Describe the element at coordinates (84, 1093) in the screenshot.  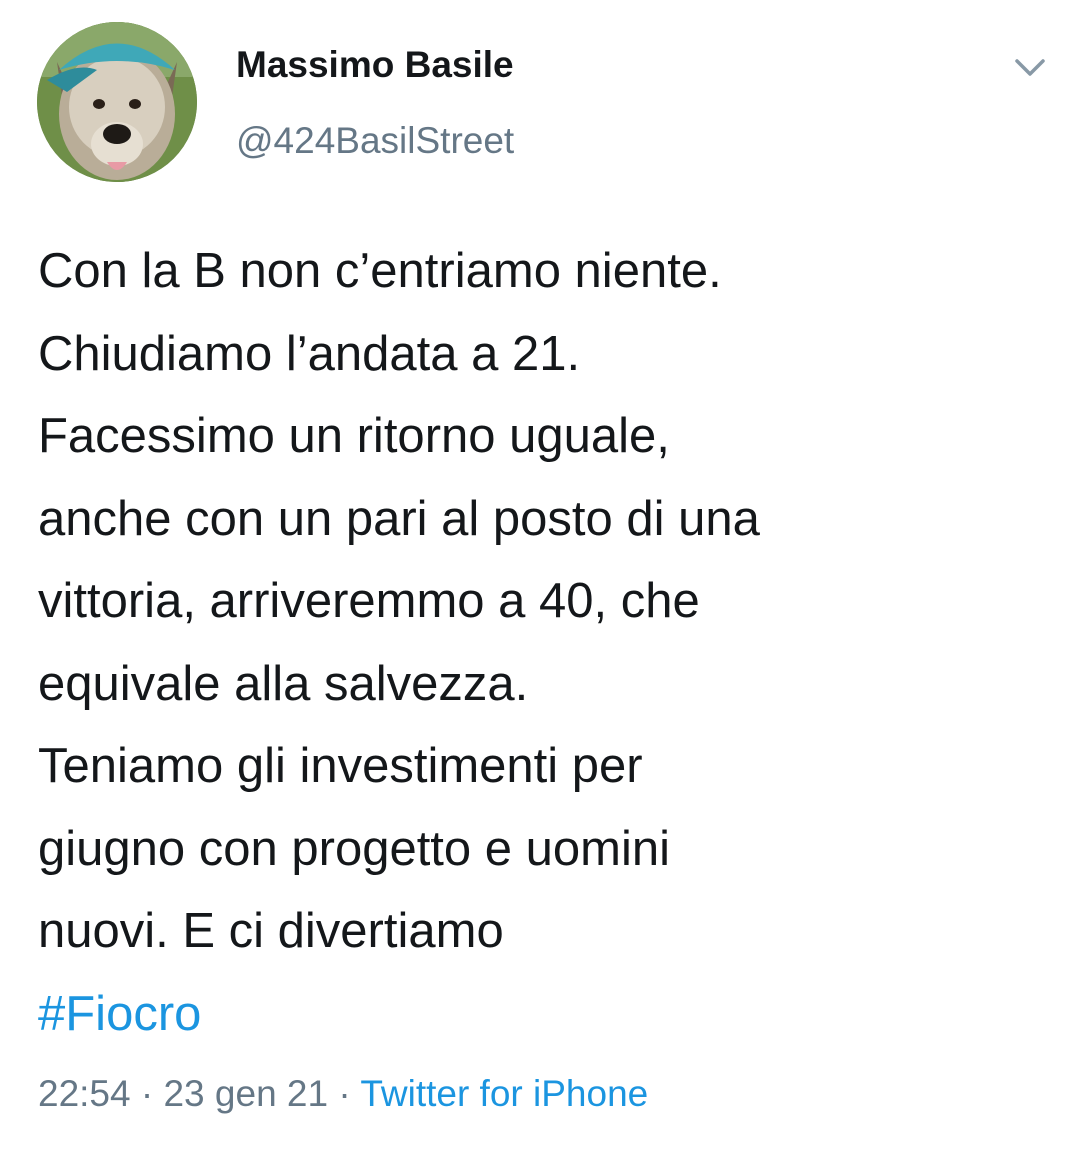
I see `tweet-time: 22:54` at that location.